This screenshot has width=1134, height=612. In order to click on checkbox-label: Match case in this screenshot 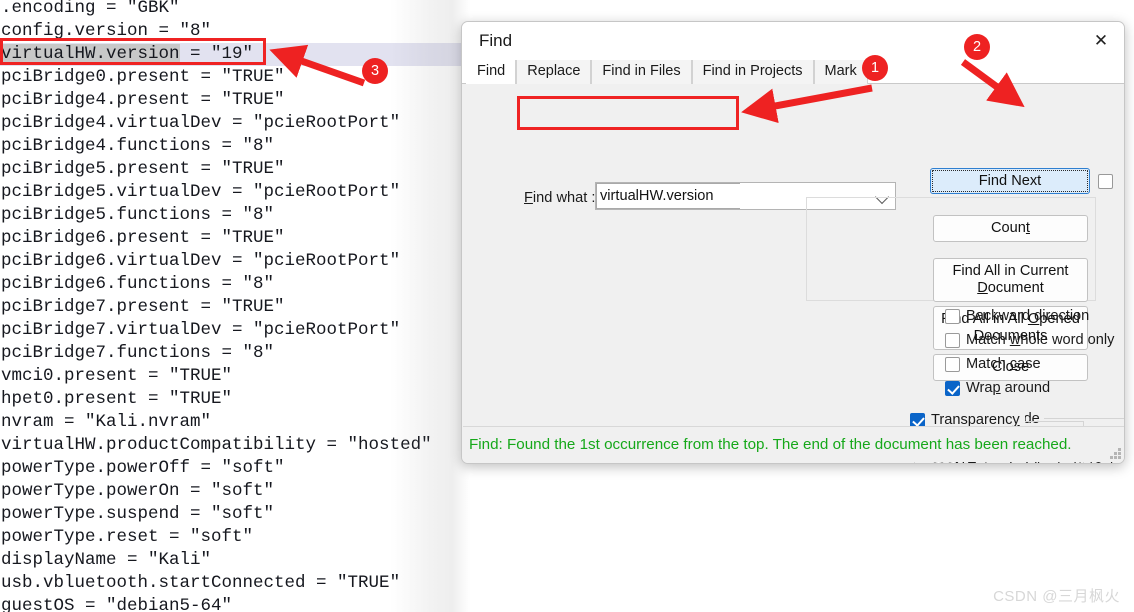, I will do `click(1003, 364)`.